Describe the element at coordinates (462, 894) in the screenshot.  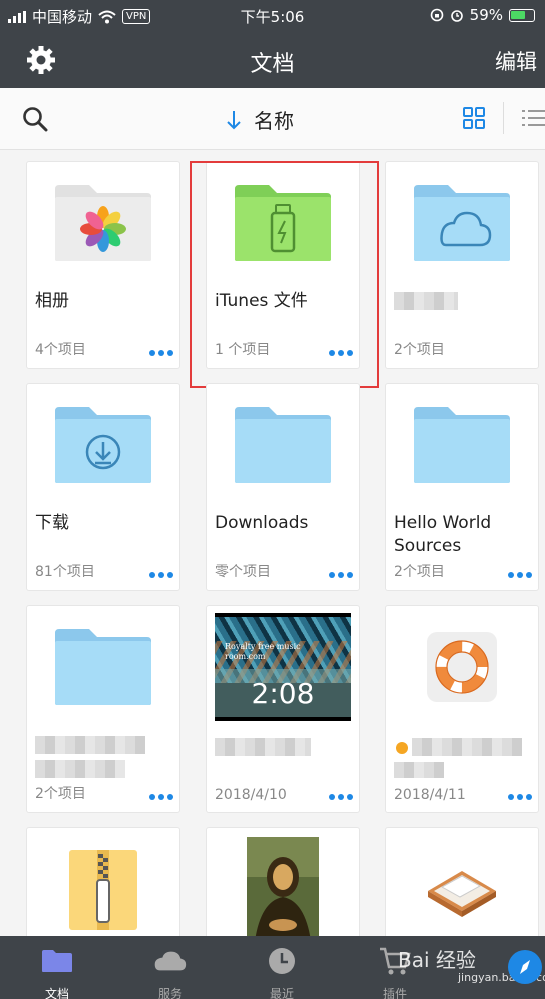
I see `inbox-tray-icon` at that location.